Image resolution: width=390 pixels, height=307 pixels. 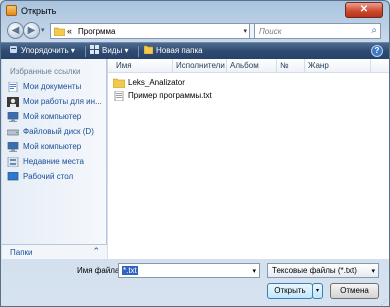 I want to click on forward-button: ▶, so click(x=31, y=30).